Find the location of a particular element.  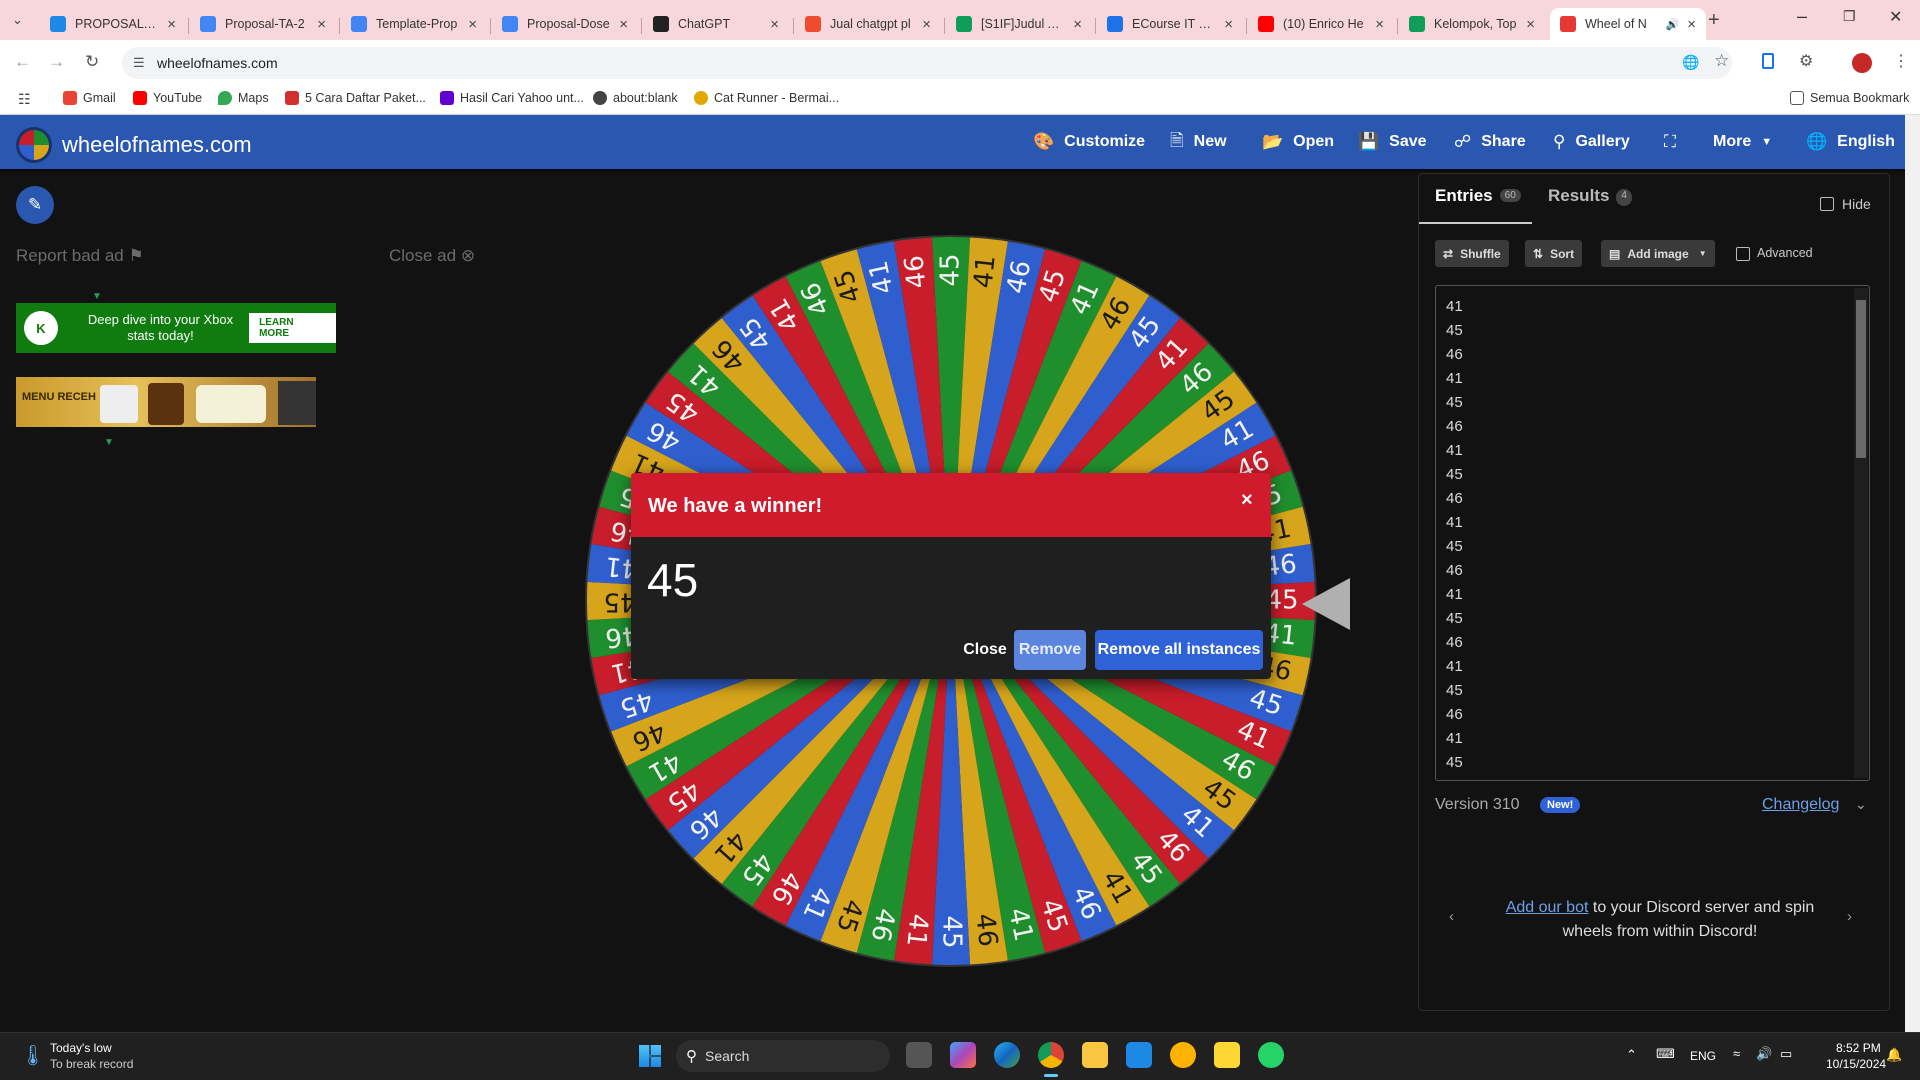

browser-tab: Template-Prop × is located at coordinates (414, 24).